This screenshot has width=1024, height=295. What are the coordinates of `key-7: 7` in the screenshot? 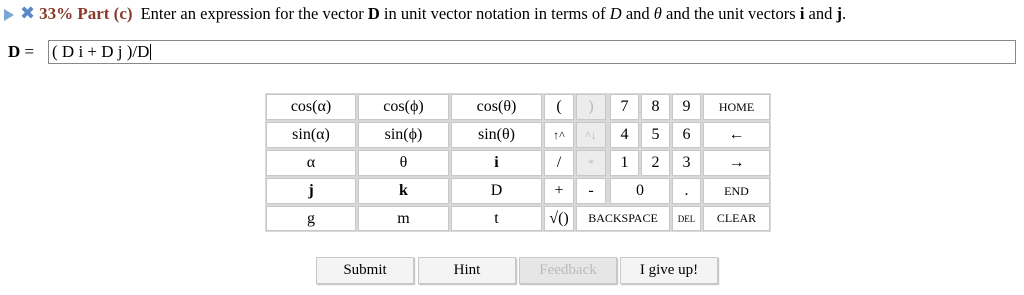 It's located at (624, 107).